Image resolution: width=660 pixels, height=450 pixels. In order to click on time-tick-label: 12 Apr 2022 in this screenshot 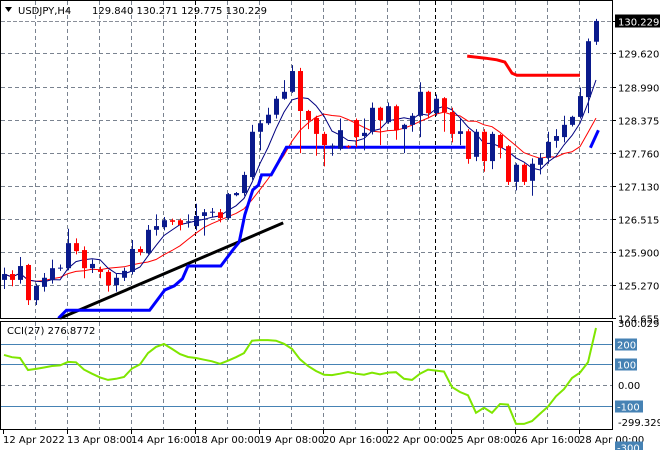, I will do `click(34, 440)`.